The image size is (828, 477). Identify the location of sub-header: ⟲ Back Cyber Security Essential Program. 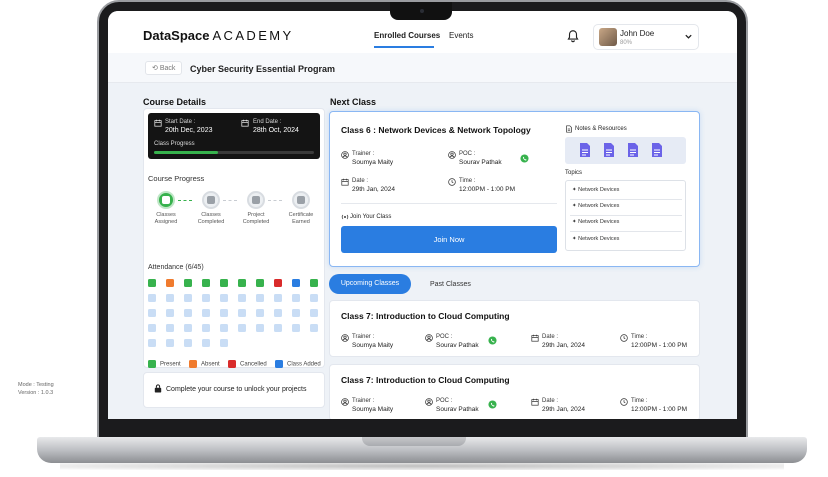
(422, 68).